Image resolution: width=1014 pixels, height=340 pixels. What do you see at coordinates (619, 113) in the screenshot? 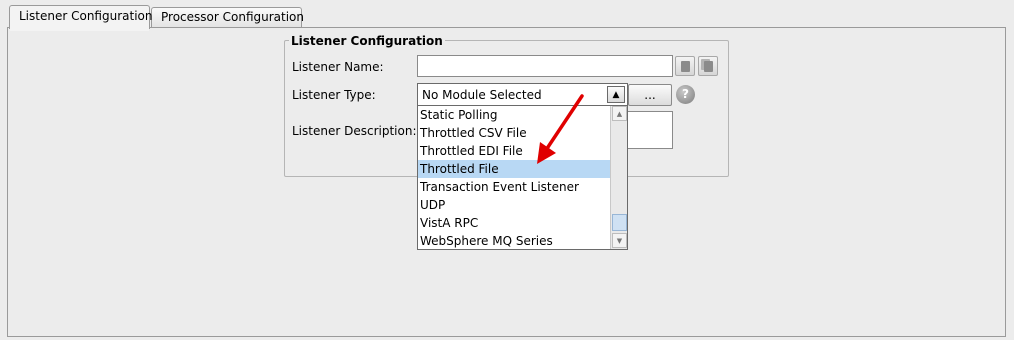
I see `scroll-up-icon: ▲` at bounding box center [619, 113].